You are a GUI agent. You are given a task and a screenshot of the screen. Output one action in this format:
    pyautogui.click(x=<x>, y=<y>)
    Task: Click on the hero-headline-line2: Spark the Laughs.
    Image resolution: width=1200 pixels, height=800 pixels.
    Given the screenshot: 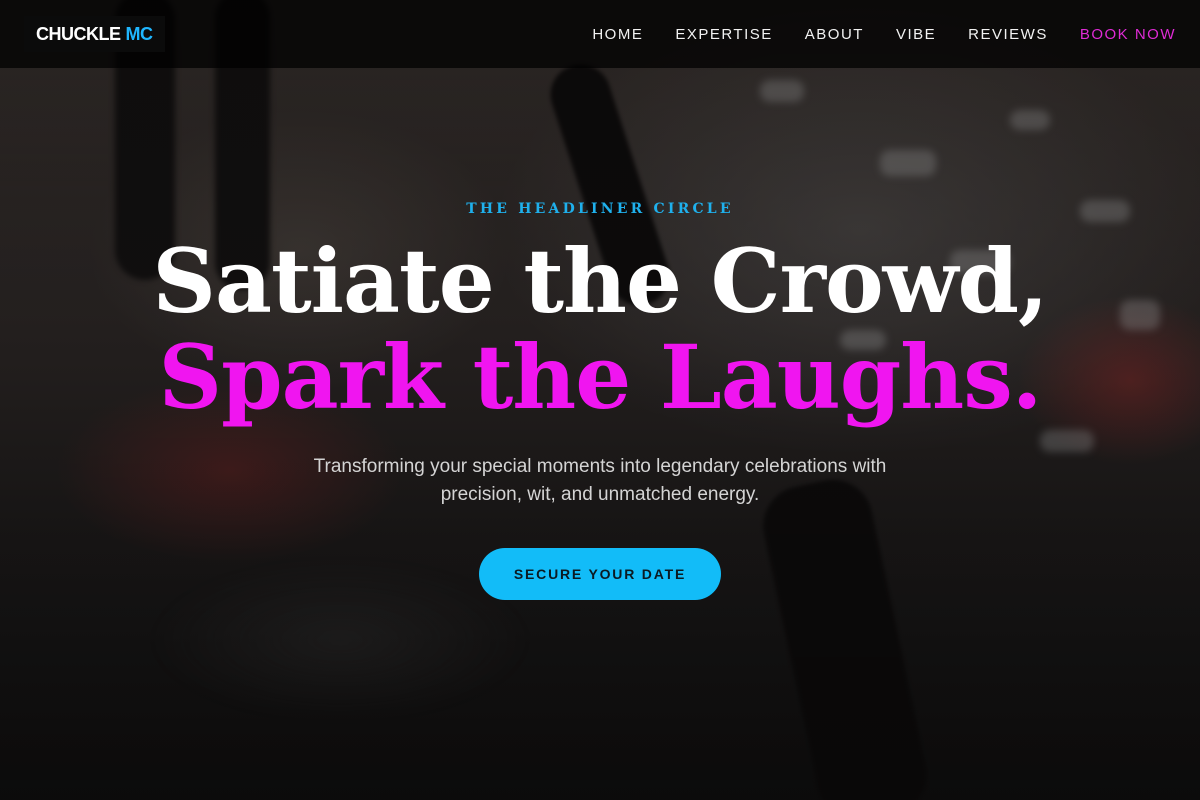 What is the action you would take?
    pyautogui.click(x=600, y=377)
    